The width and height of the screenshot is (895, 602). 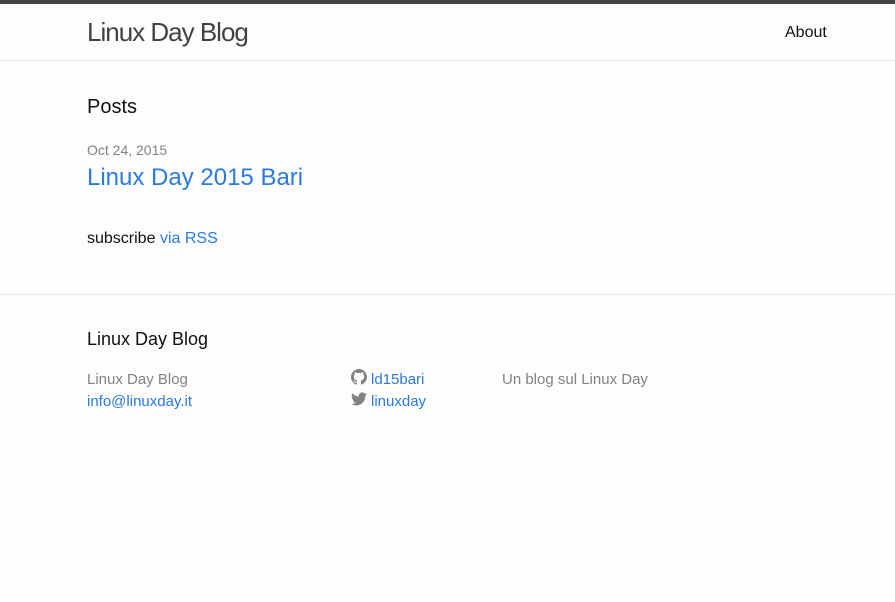 I want to click on footer-description: Un blog sul Linux Day, so click(x=575, y=379).